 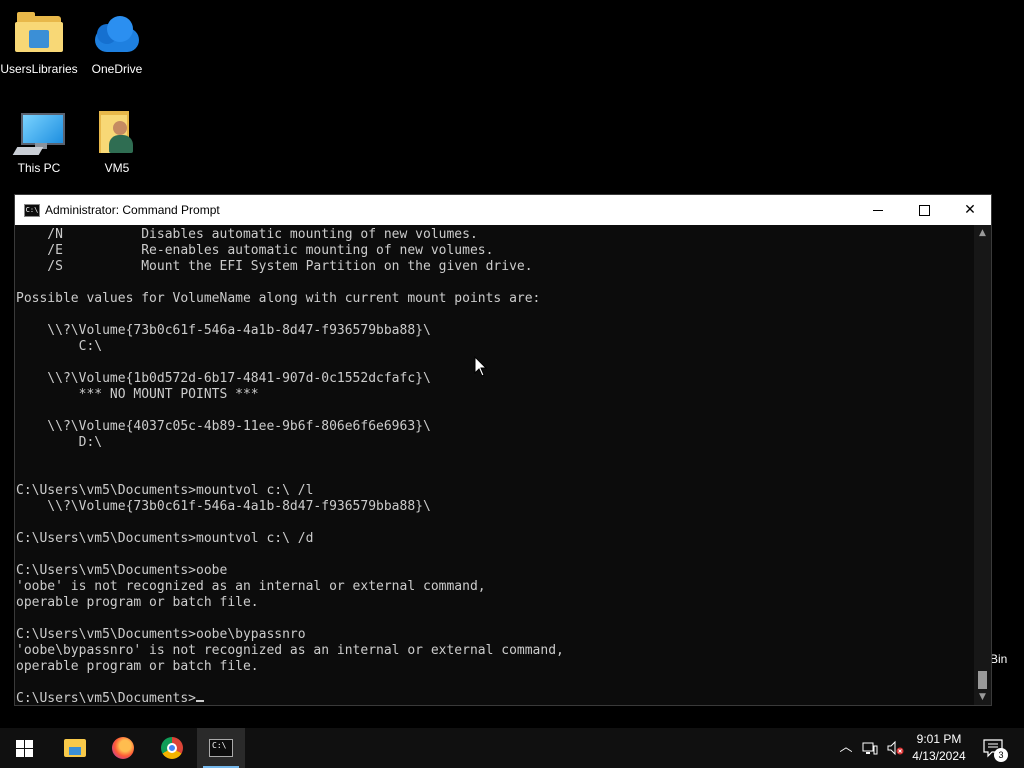 I want to click on network-icon, so click(x=870, y=748).